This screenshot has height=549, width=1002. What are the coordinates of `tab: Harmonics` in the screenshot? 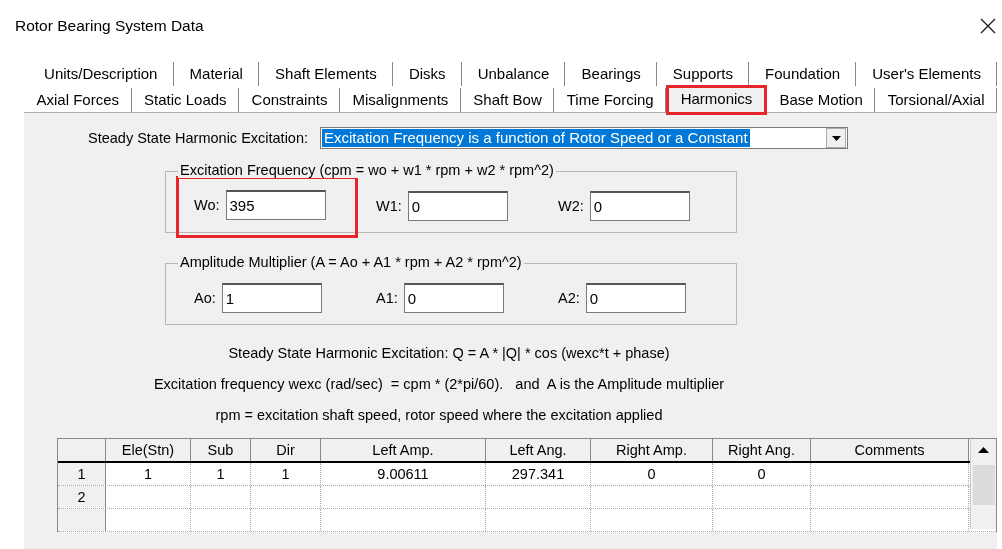 It's located at (716, 100).